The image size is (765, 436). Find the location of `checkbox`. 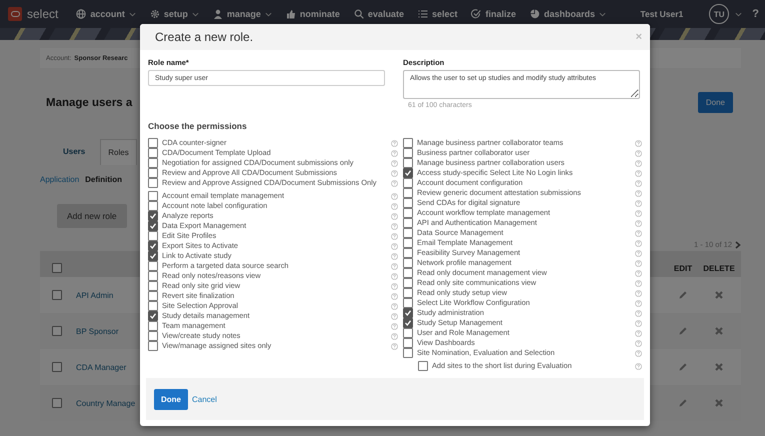

checkbox is located at coordinates (57, 268).